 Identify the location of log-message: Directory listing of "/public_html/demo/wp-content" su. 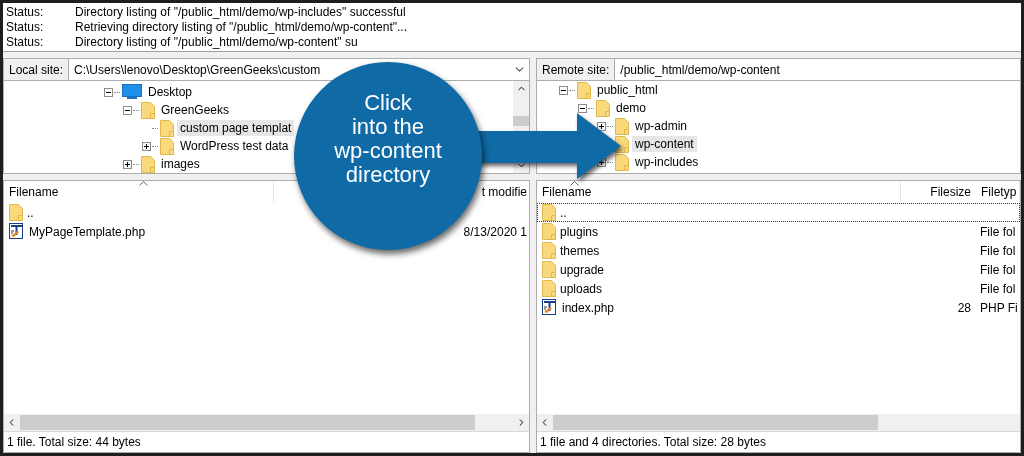
(217, 42).